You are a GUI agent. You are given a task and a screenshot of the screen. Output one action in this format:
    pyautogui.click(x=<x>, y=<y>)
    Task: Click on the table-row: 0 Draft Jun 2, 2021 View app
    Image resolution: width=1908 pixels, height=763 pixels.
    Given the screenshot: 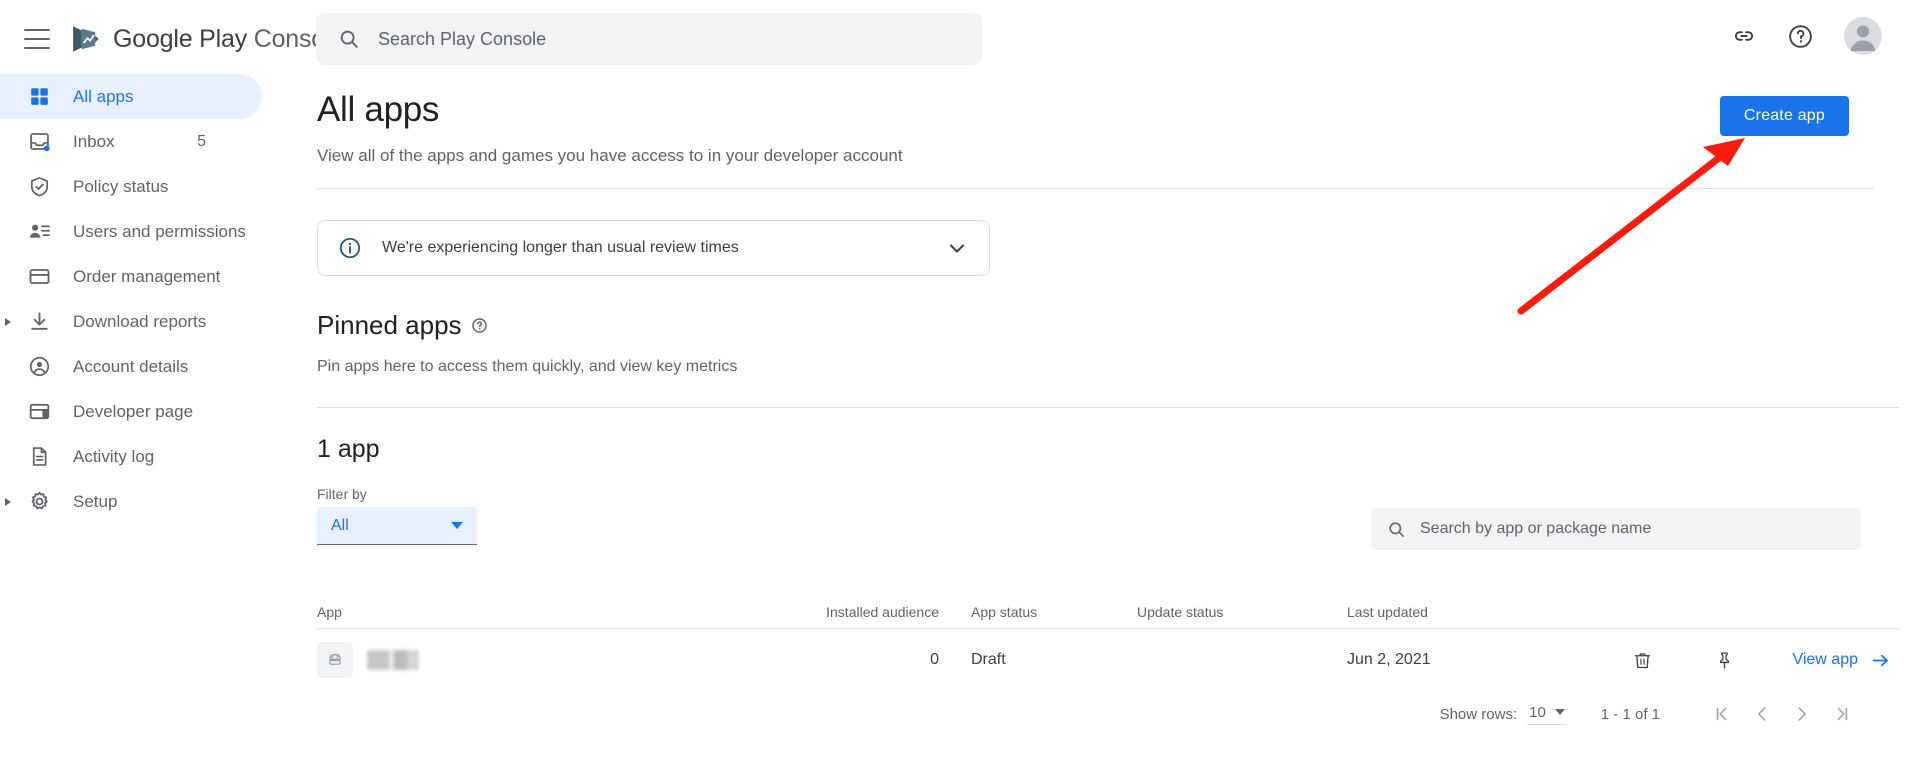 What is the action you would take?
    pyautogui.click(x=1108, y=660)
    